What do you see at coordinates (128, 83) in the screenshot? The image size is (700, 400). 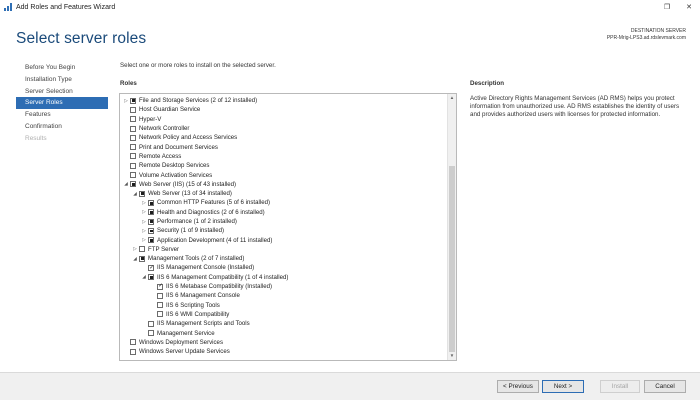 I see `roles-heading: Roles` at bounding box center [128, 83].